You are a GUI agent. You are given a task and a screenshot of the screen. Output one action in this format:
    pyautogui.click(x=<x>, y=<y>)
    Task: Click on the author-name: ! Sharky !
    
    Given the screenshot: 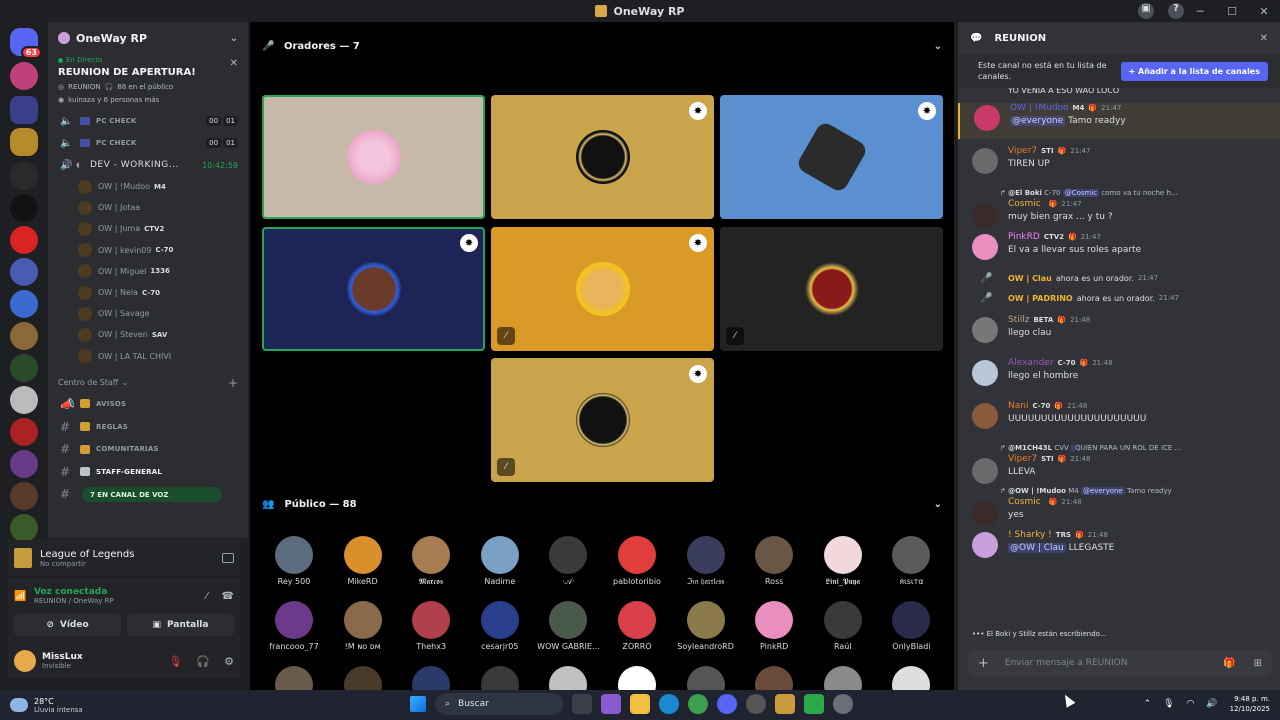 What is the action you would take?
    pyautogui.click(x=1030, y=535)
    